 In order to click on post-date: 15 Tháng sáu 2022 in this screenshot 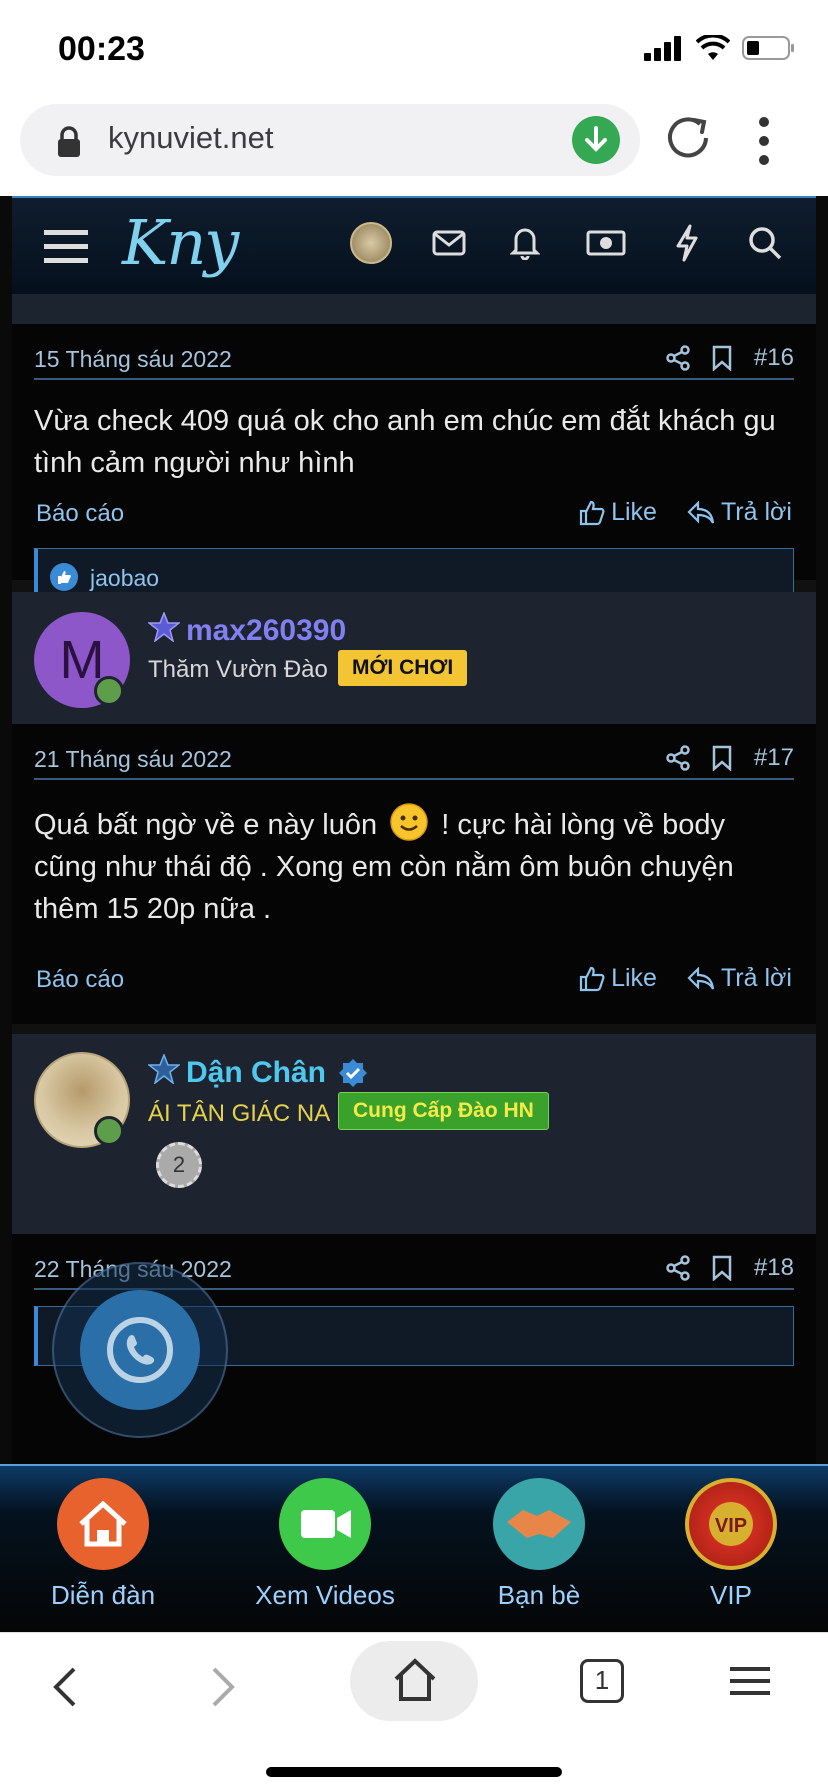, I will do `click(133, 359)`.